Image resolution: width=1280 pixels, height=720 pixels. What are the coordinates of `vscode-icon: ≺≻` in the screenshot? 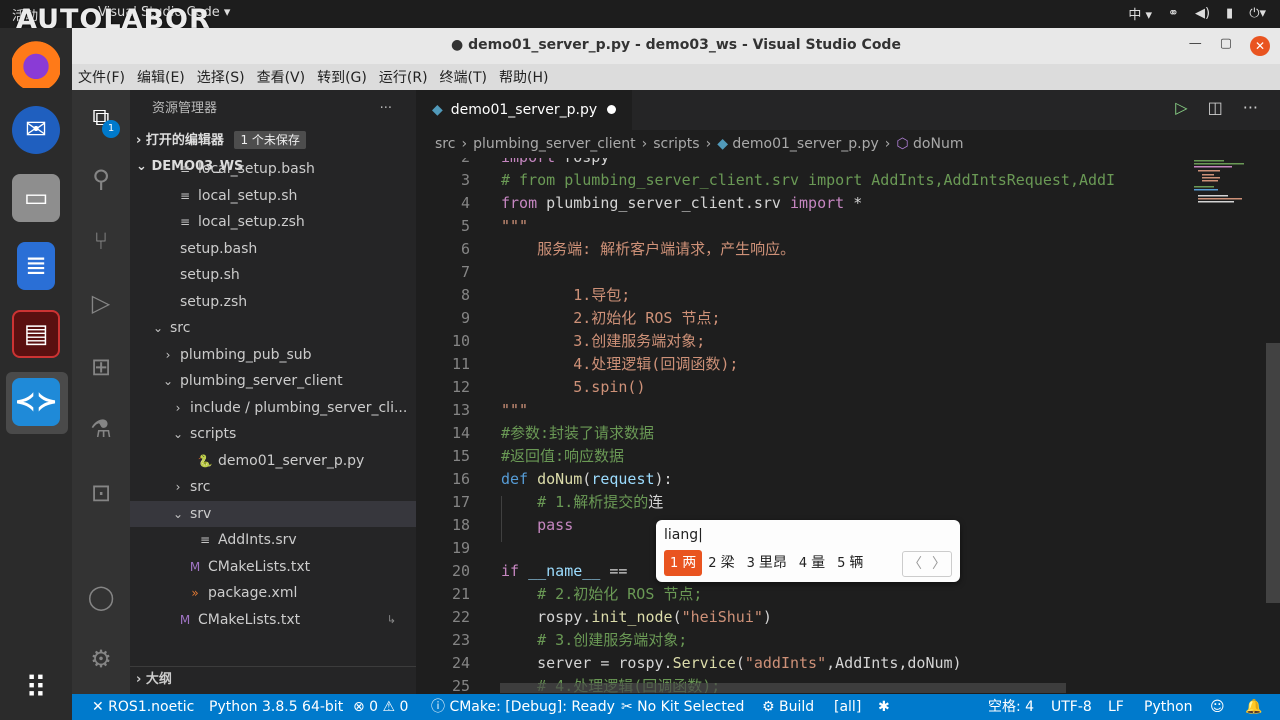 It's located at (36, 402).